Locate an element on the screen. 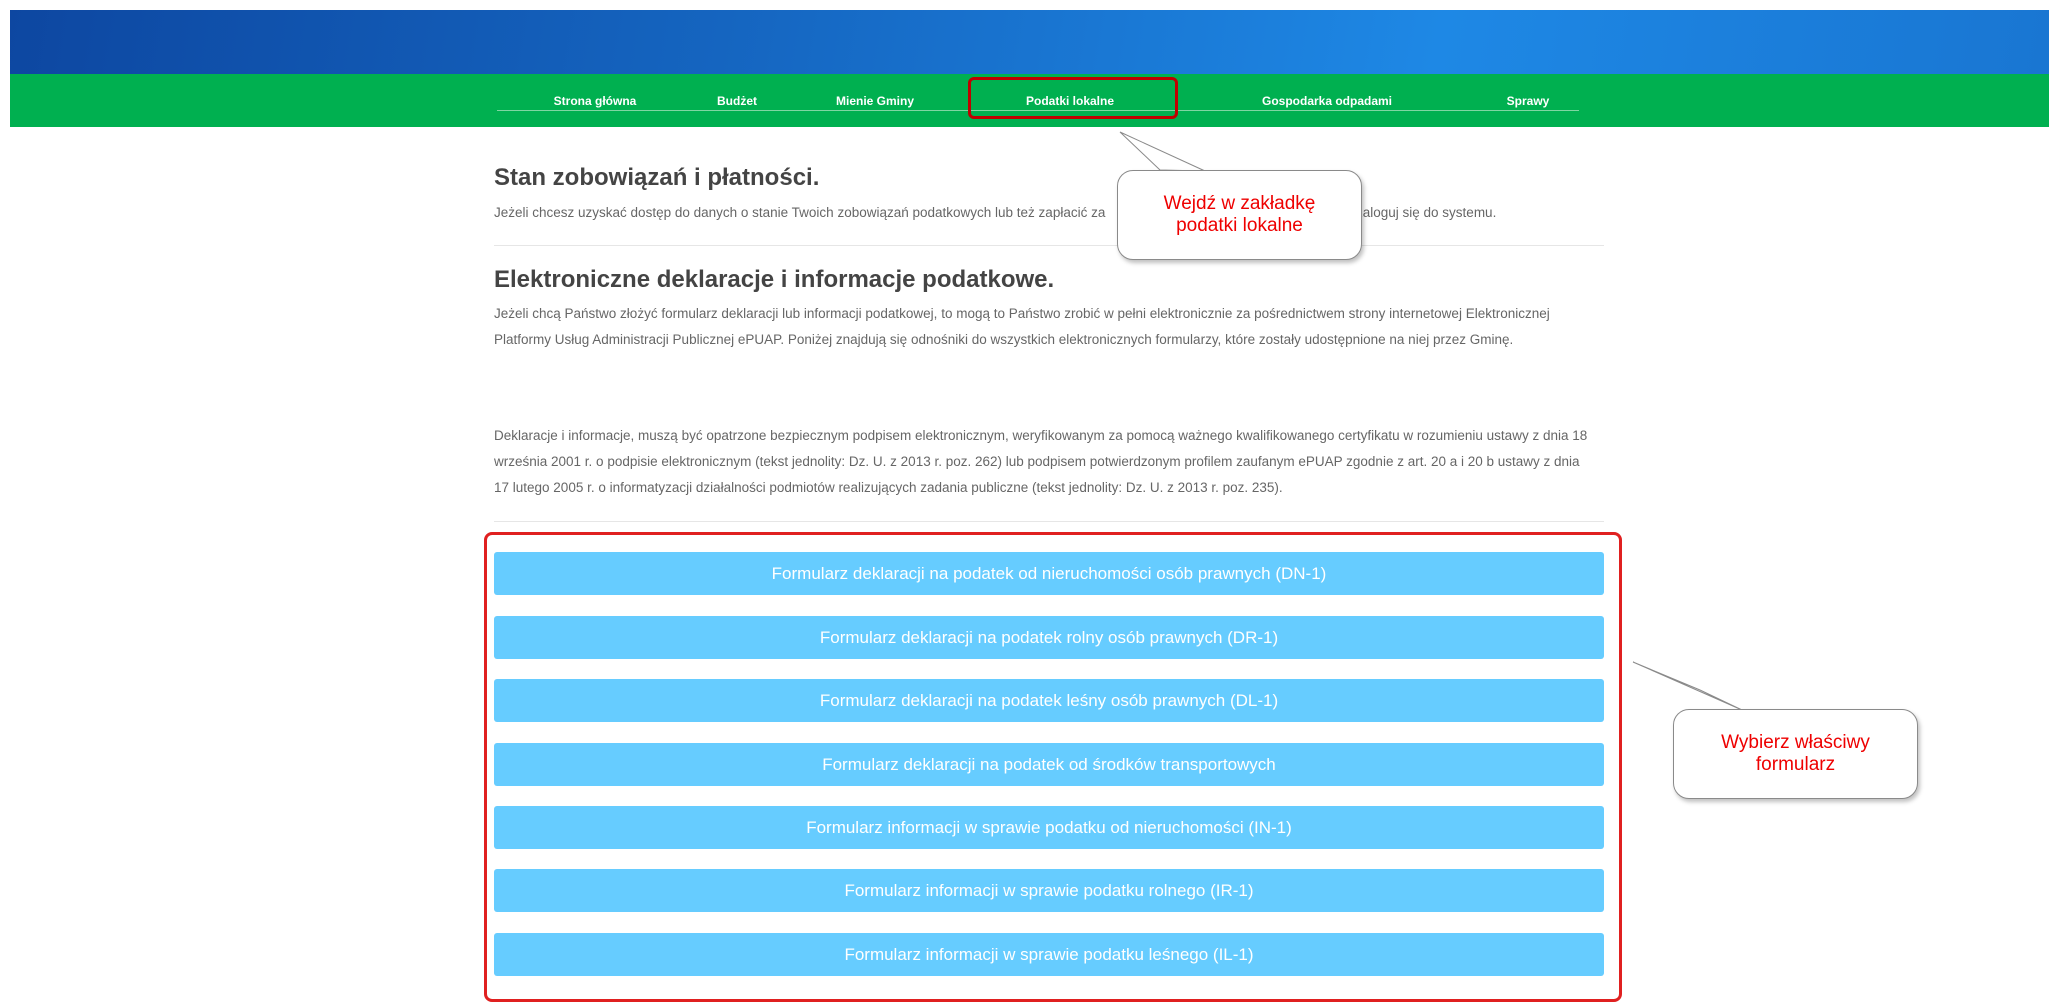 Image resolution: width=2049 pixels, height=1002 pixels. callout-tab-hint: Wejdź w zakładkę podatki lokalne is located at coordinates (1239, 215).